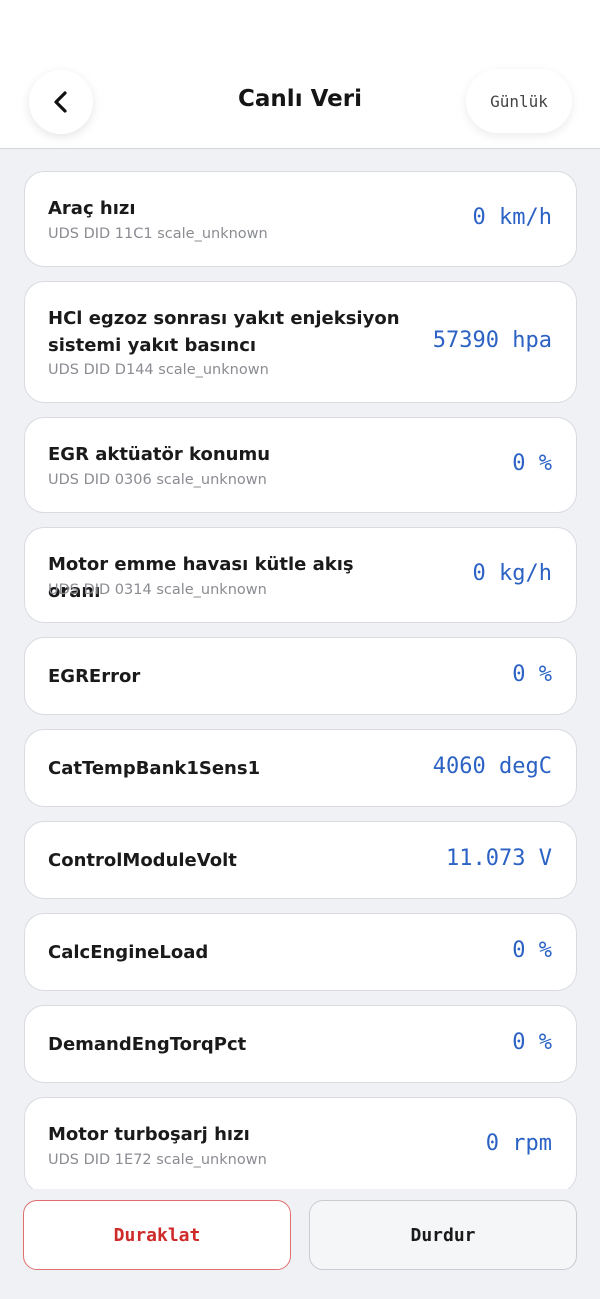  What do you see at coordinates (300, 768) in the screenshot?
I see `list-item: CatTempBank1Sens1 4060 degC` at bounding box center [300, 768].